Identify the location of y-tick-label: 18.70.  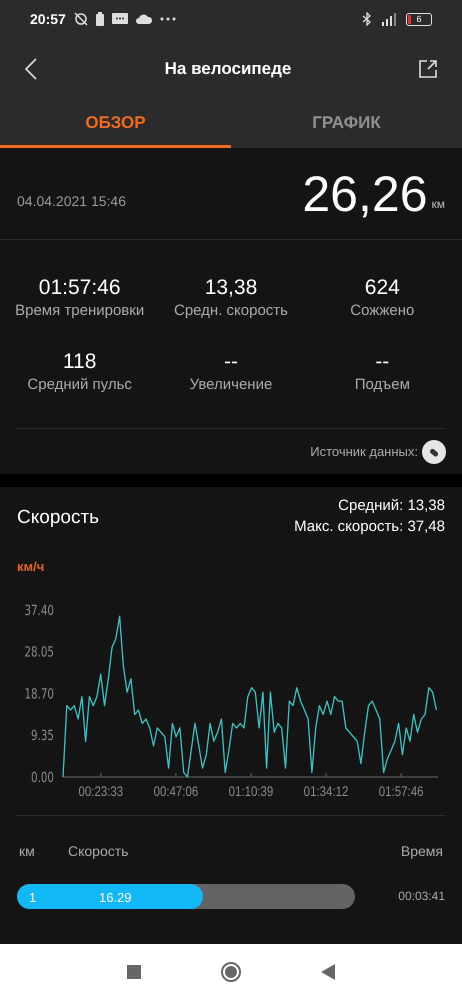
(39, 694).